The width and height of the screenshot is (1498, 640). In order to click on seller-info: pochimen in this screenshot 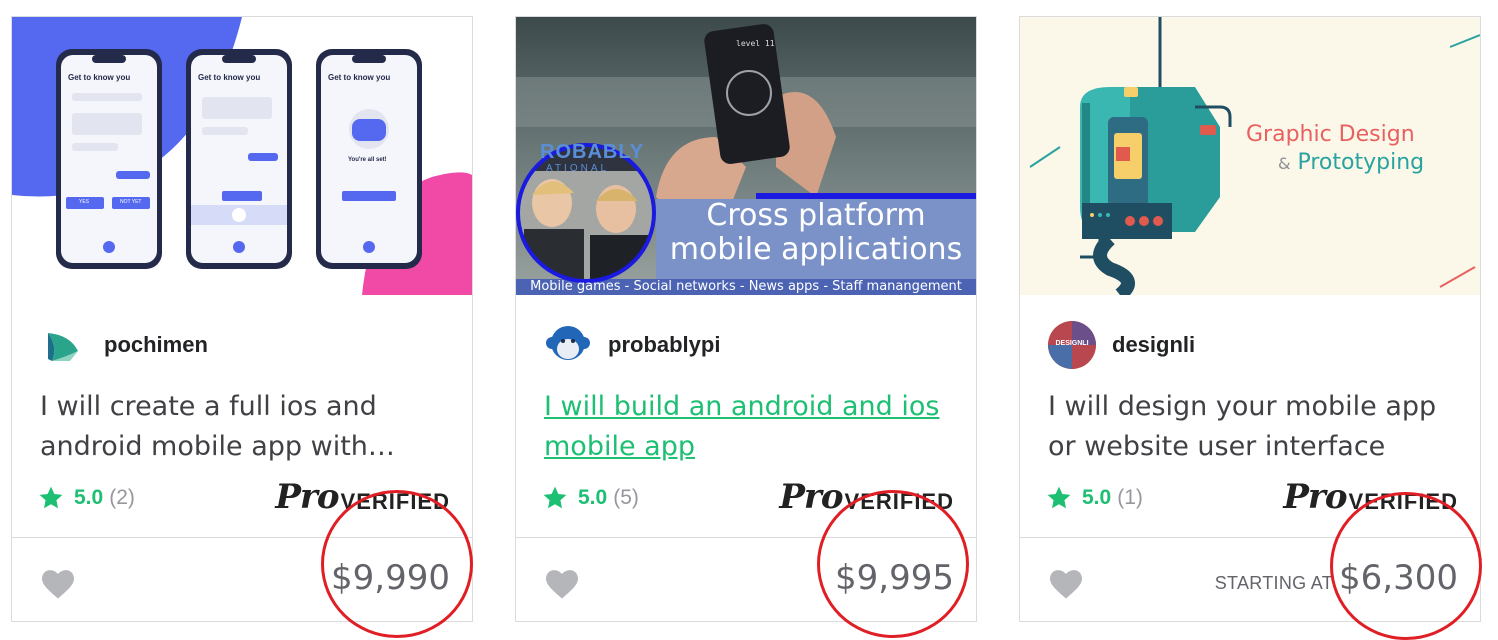, I will do `click(124, 345)`.